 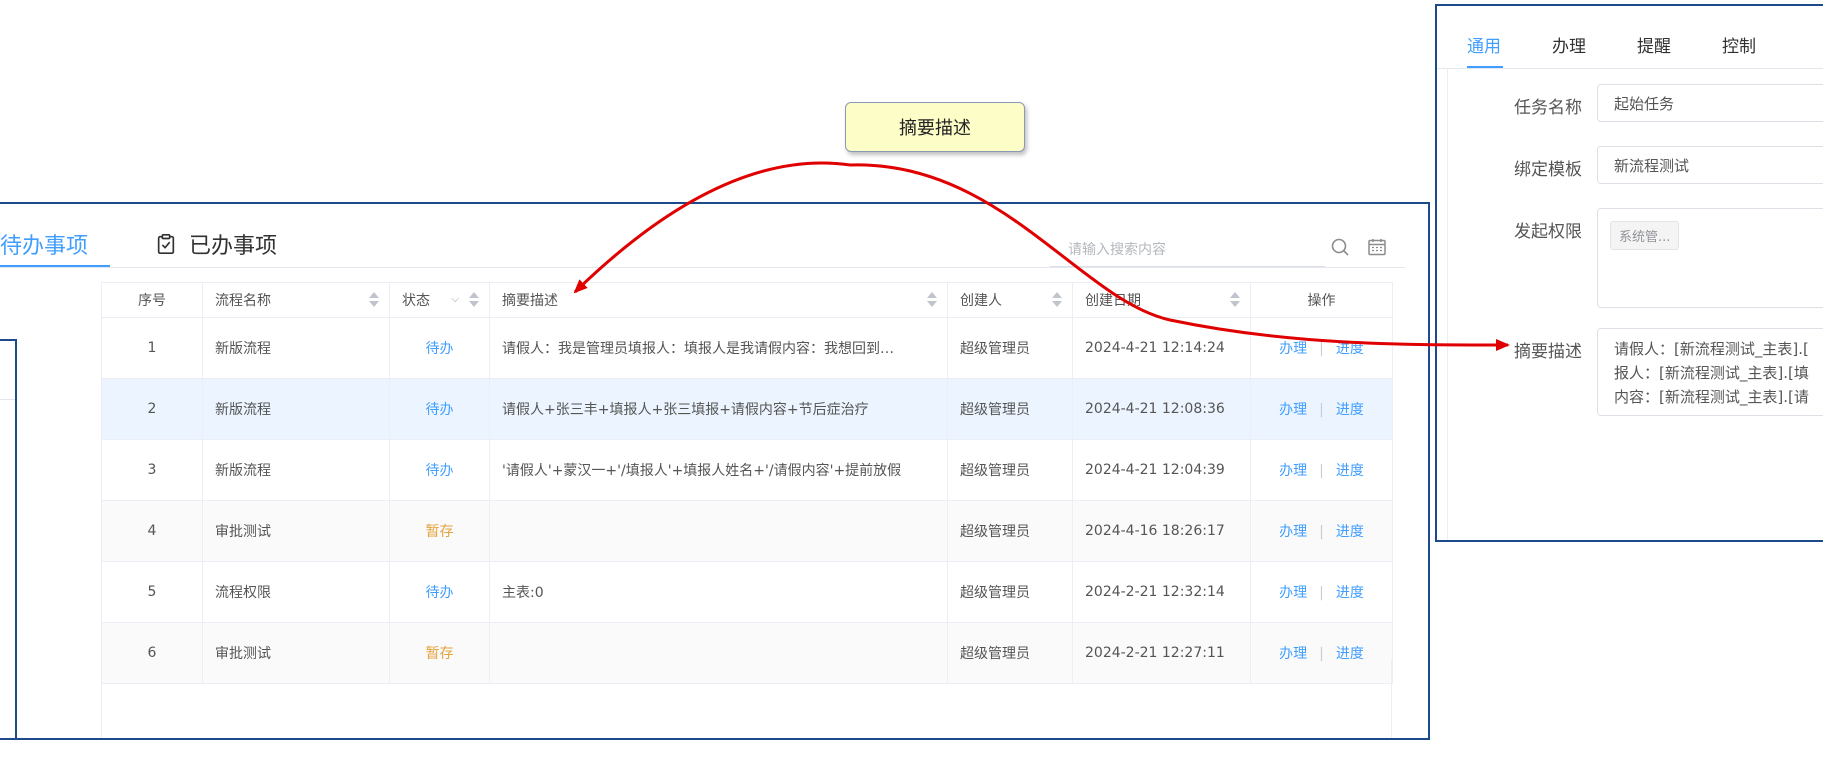 I want to click on summary-line: 内容：[新流程测试_主表].[请, so click(x=1711, y=397).